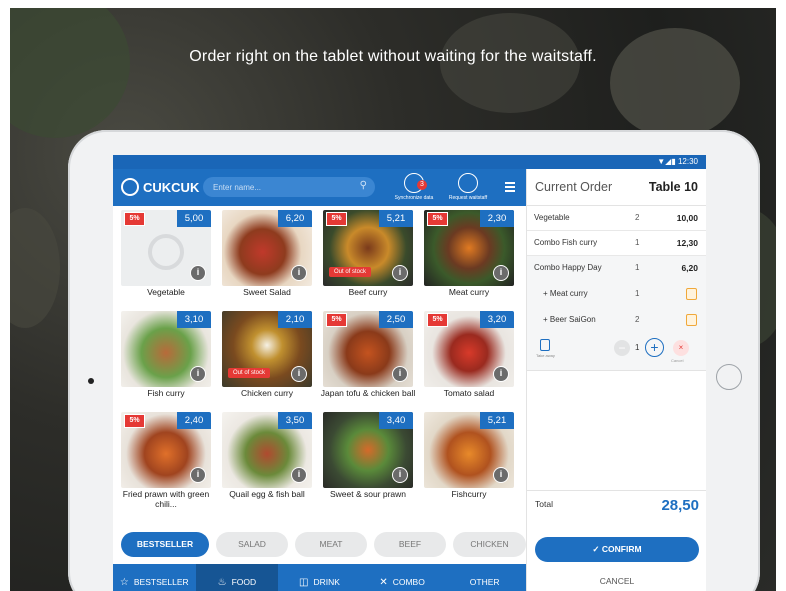  Describe the element at coordinates (545, 355) in the screenshot. I see `take-away-label: Take away` at that location.